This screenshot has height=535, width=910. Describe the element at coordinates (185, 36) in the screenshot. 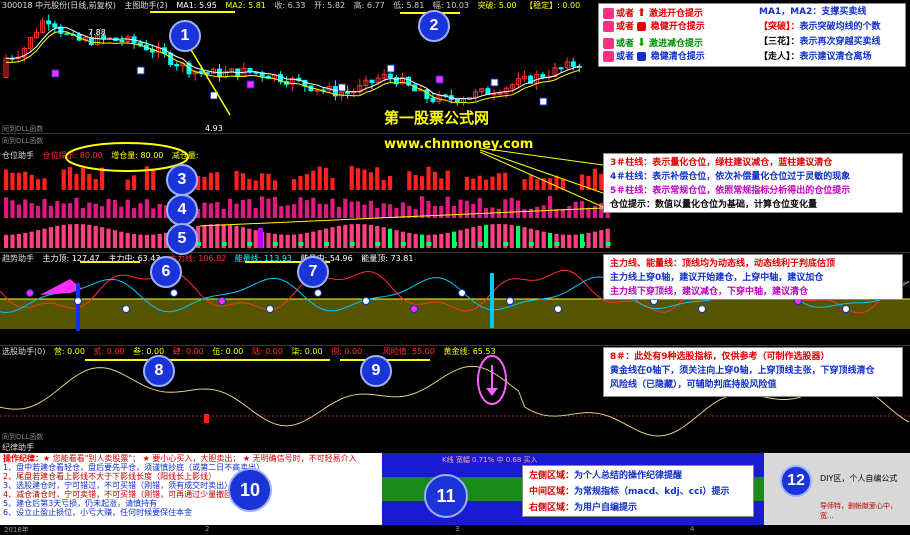

I see `callout-1: 1` at that location.